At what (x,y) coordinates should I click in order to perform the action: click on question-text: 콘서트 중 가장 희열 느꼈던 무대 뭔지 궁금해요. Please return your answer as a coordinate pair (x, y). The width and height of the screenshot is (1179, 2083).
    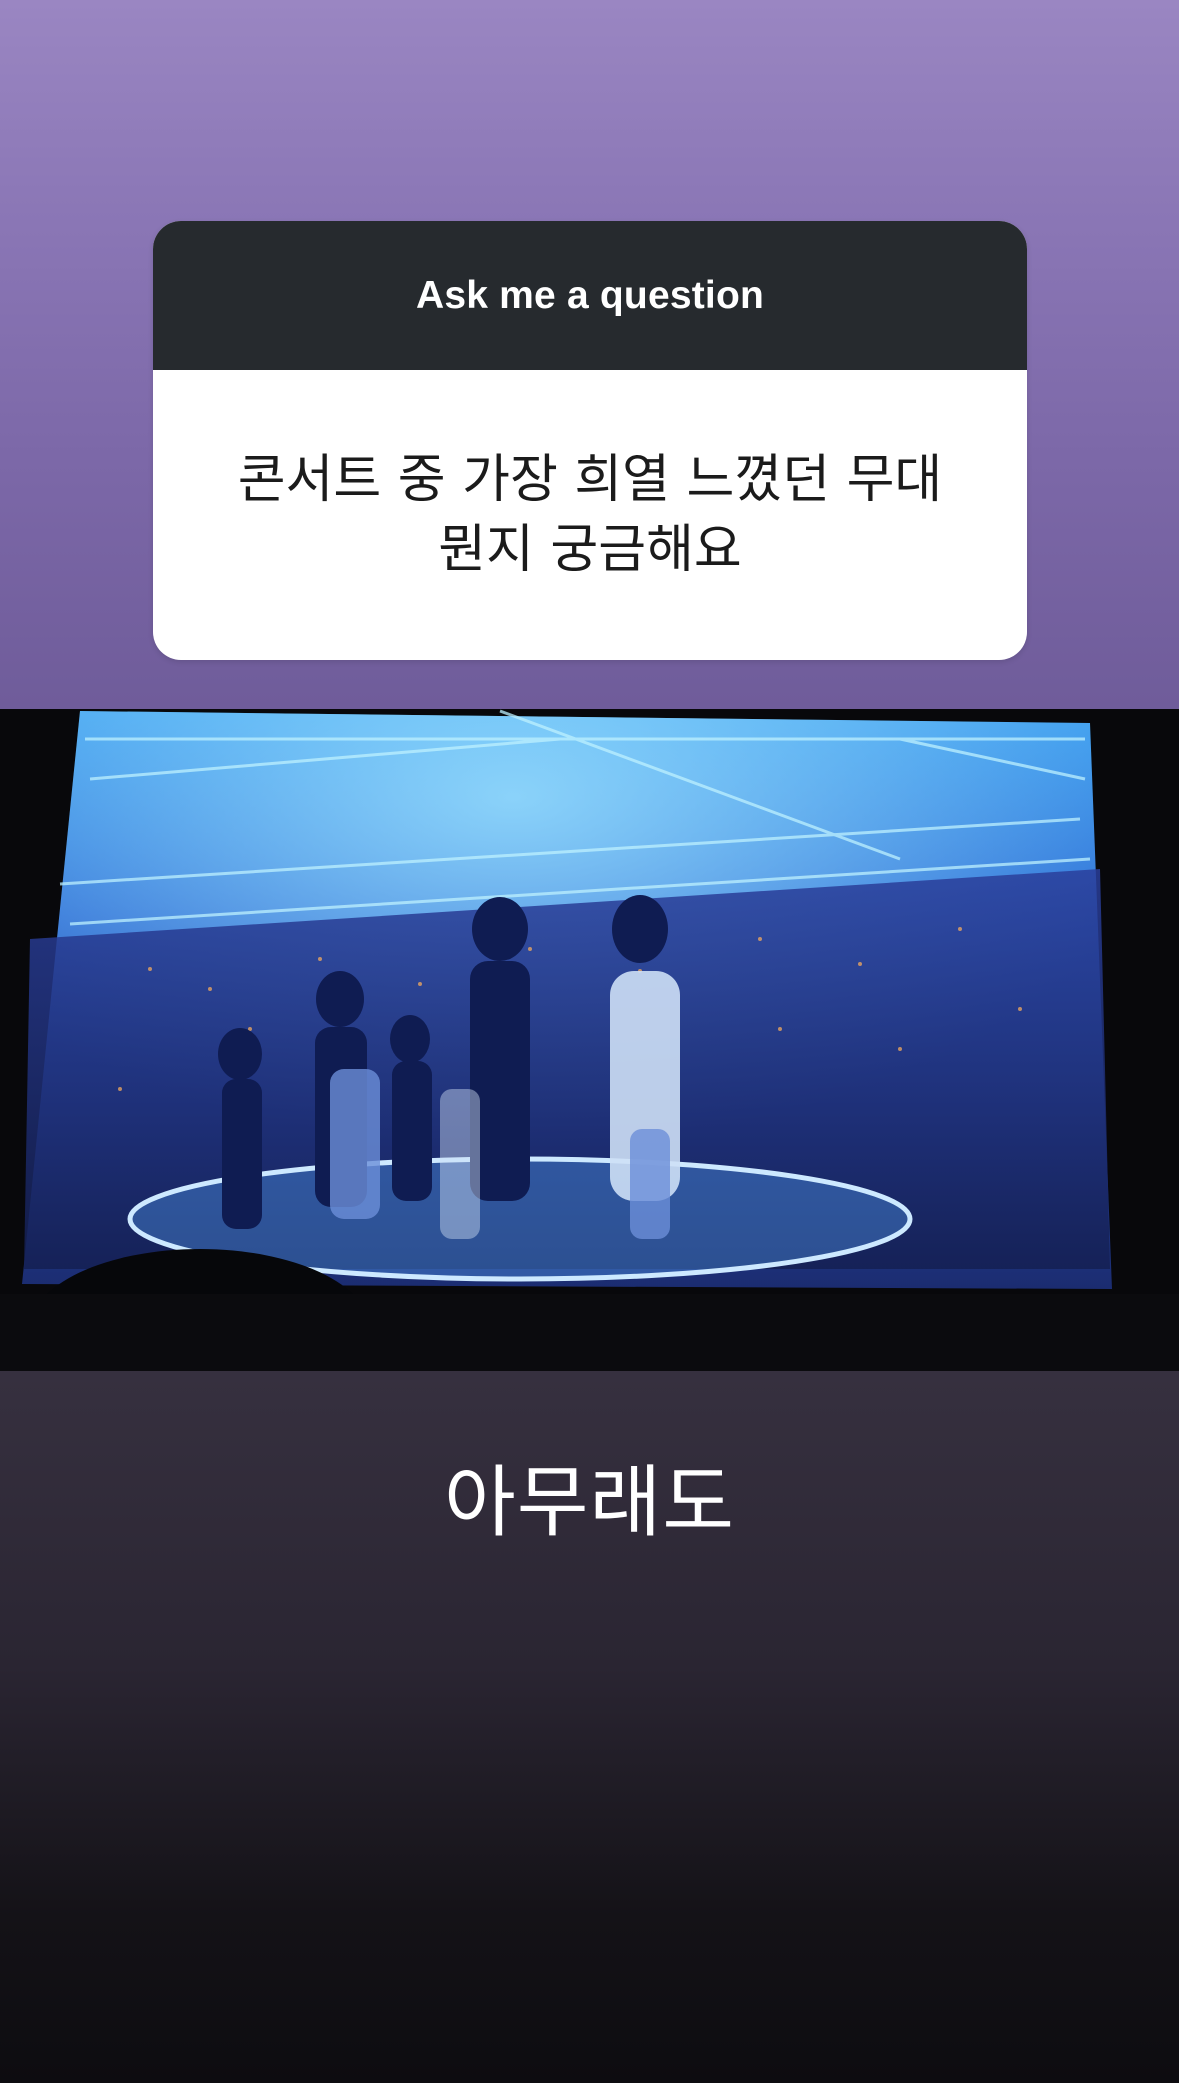
    Looking at the image, I should click on (590, 515).